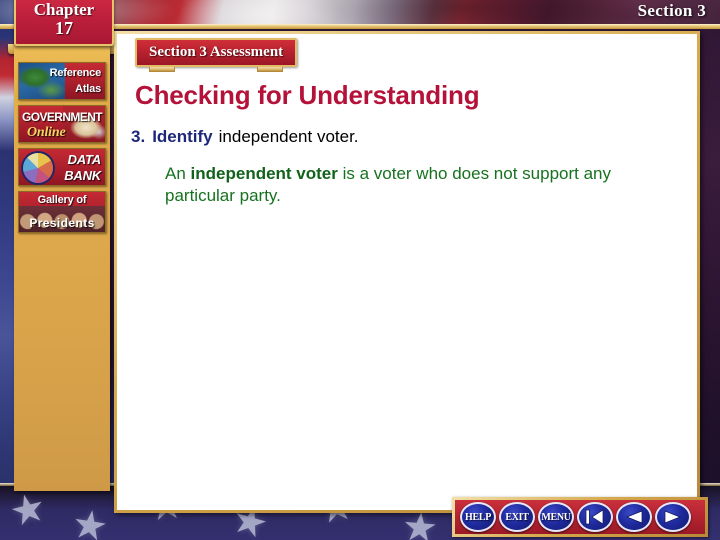 This screenshot has width=720, height=540. What do you see at coordinates (307, 95) in the screenshot?
I see `page-title: Checking for Understanding` at bounding box center [307, 95].